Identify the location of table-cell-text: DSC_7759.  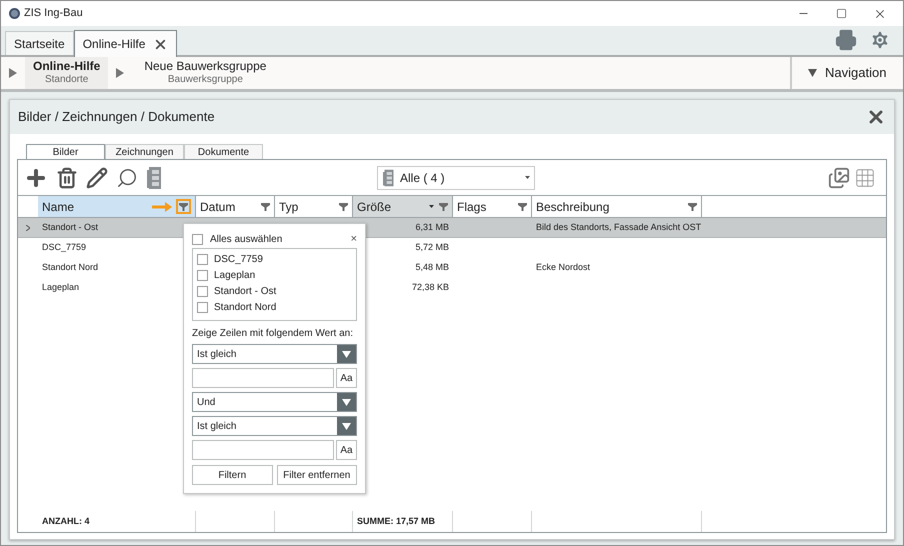
(64, 247).